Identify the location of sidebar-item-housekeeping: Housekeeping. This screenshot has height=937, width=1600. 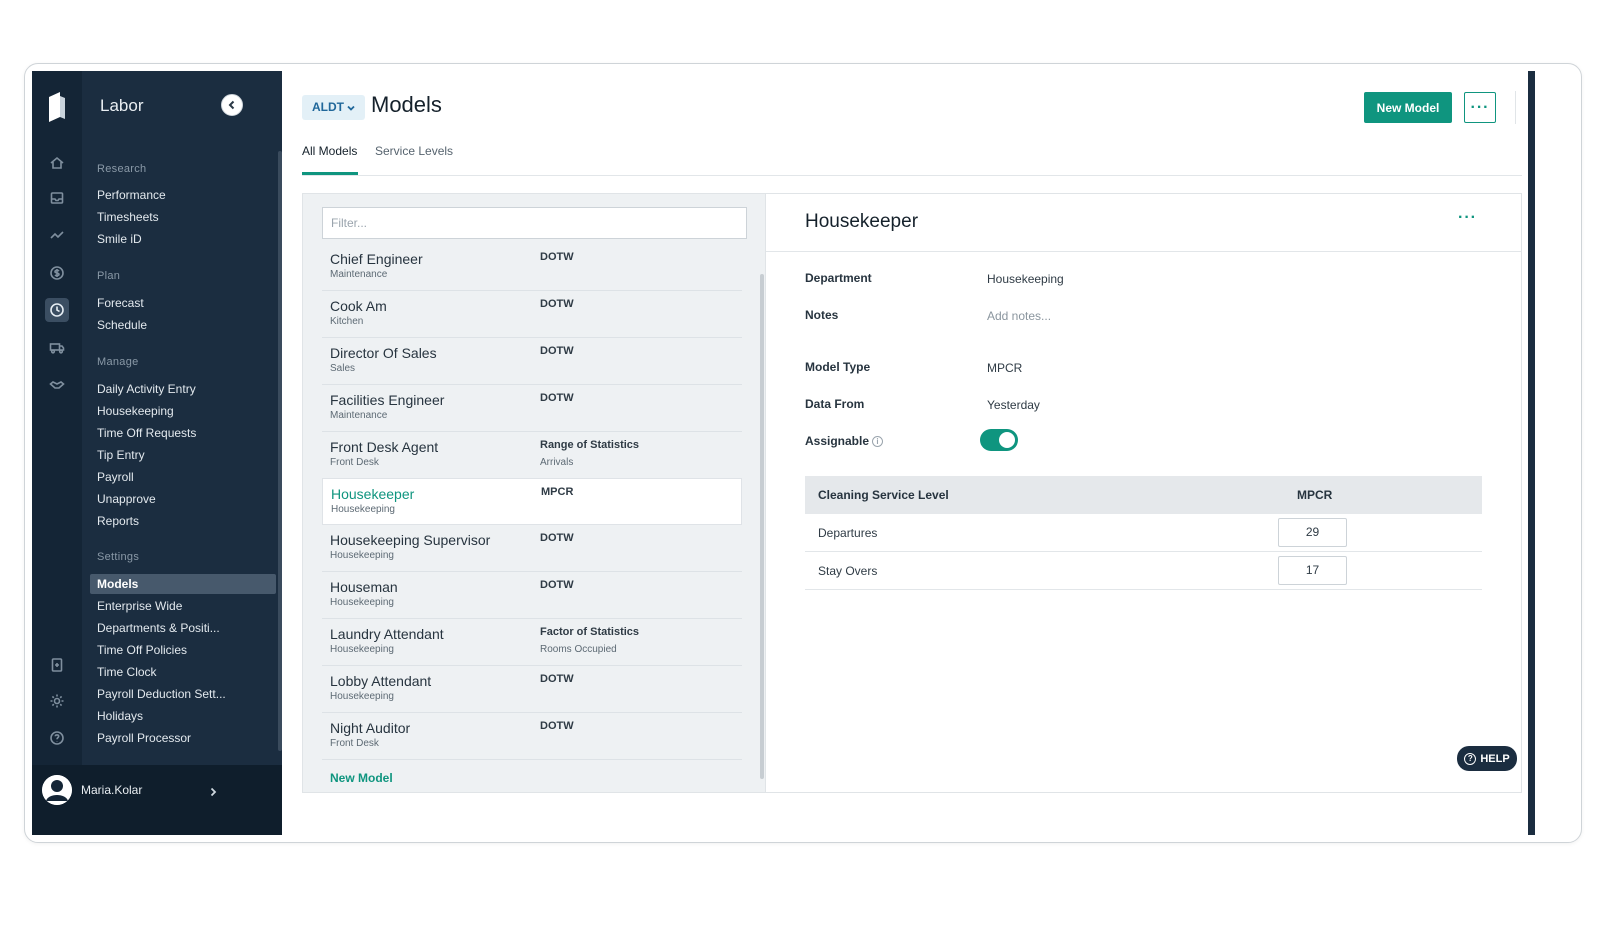
(184, 411).